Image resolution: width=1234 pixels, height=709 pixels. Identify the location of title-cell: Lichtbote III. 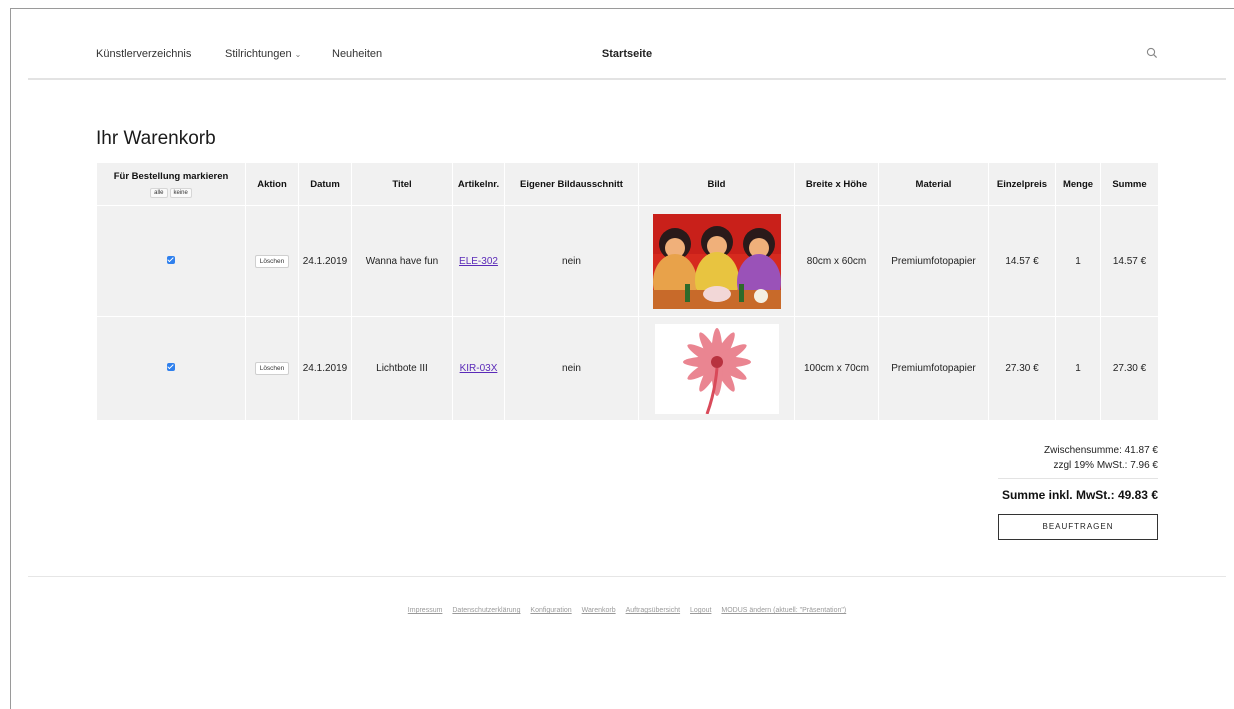
(402, 368).